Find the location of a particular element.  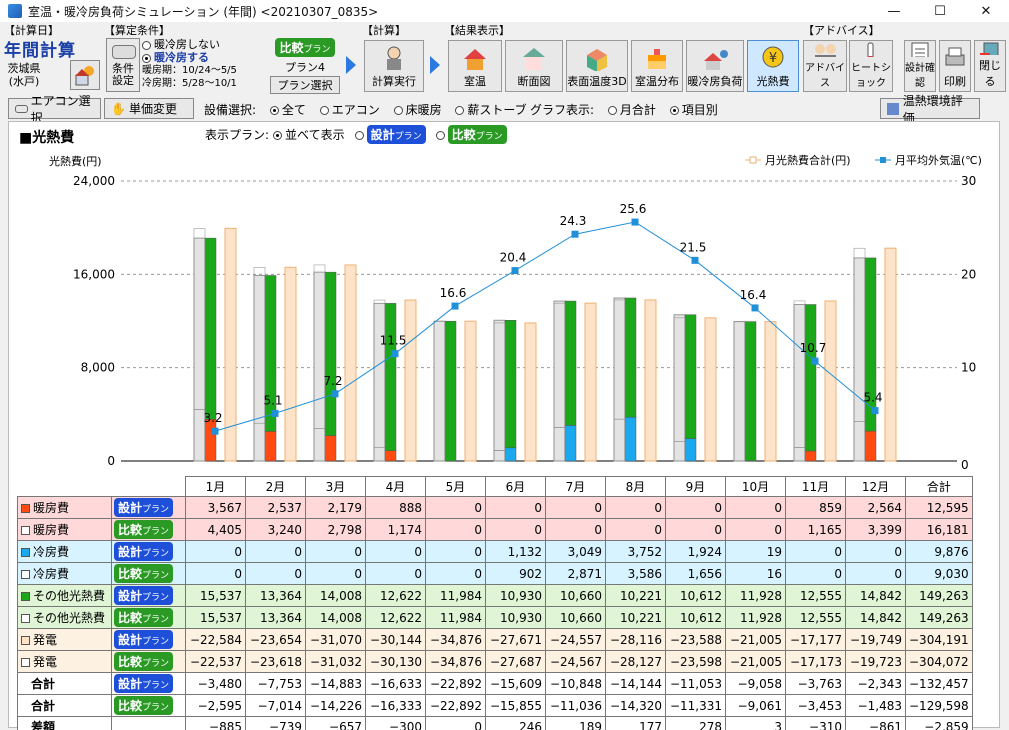

equip-opt-aircon: エアコン is located at coordinates (349, 110).